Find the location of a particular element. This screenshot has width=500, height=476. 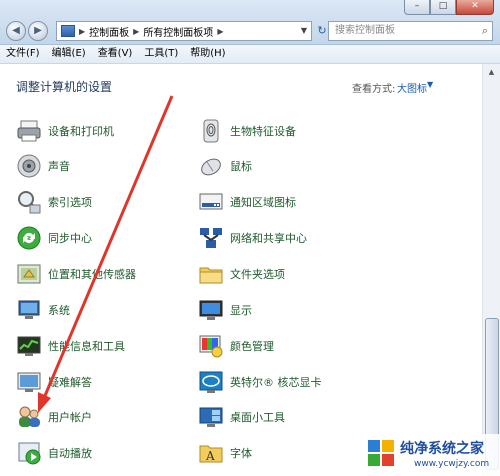

watermark: 纯净系统之家 www.ycwjzy.com is located at coordinates (430, 455).